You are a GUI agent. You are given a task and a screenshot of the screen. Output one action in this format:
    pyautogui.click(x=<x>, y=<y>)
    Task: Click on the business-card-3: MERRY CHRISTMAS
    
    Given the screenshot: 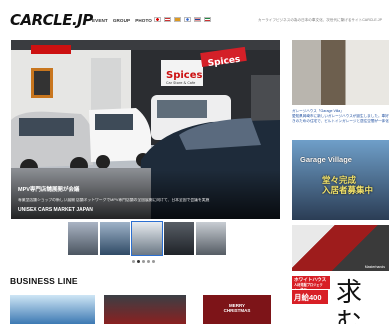 What is the action you would take?
    pyautogui.click(x=237, y=309)
    